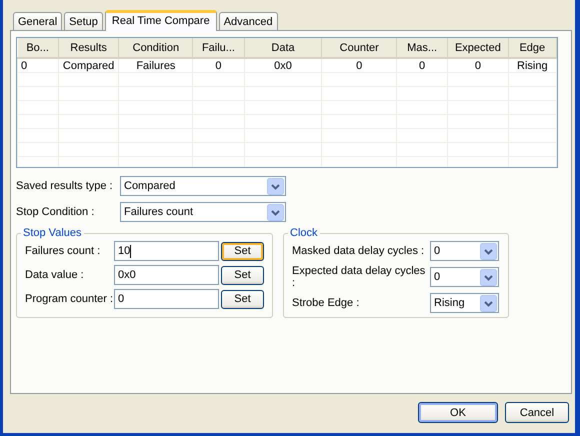 Image resolution: width=580 pixels, height=436 pixels. What do you see at coordinates (37, 21) in the screenshot?
I see `tab: General` at bounding box center [37, 21].